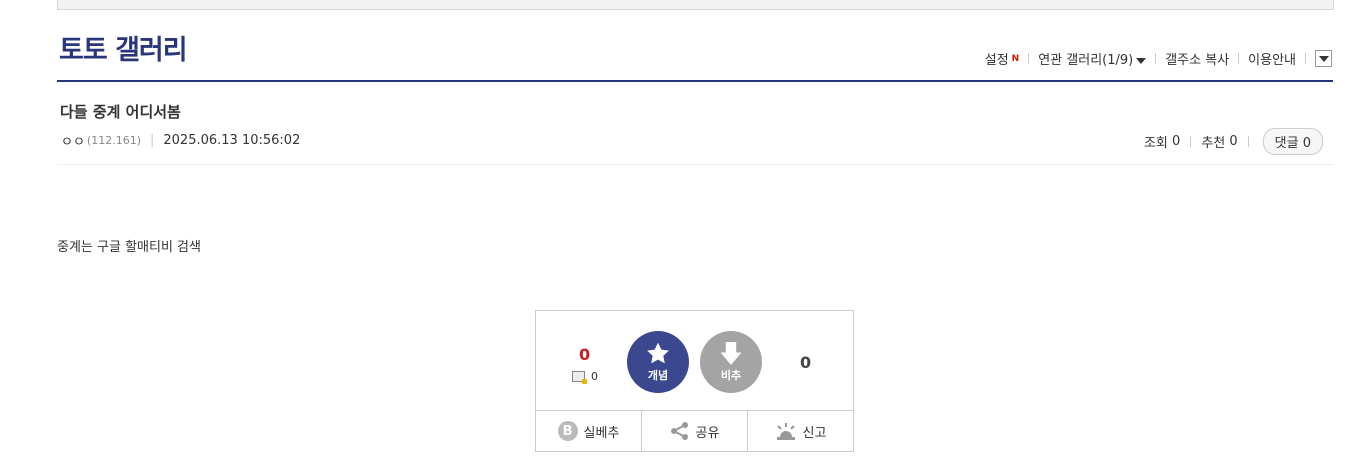  Describe the element at coordinates (695, 5) in the screenshot. I see `top-bar` at that location.